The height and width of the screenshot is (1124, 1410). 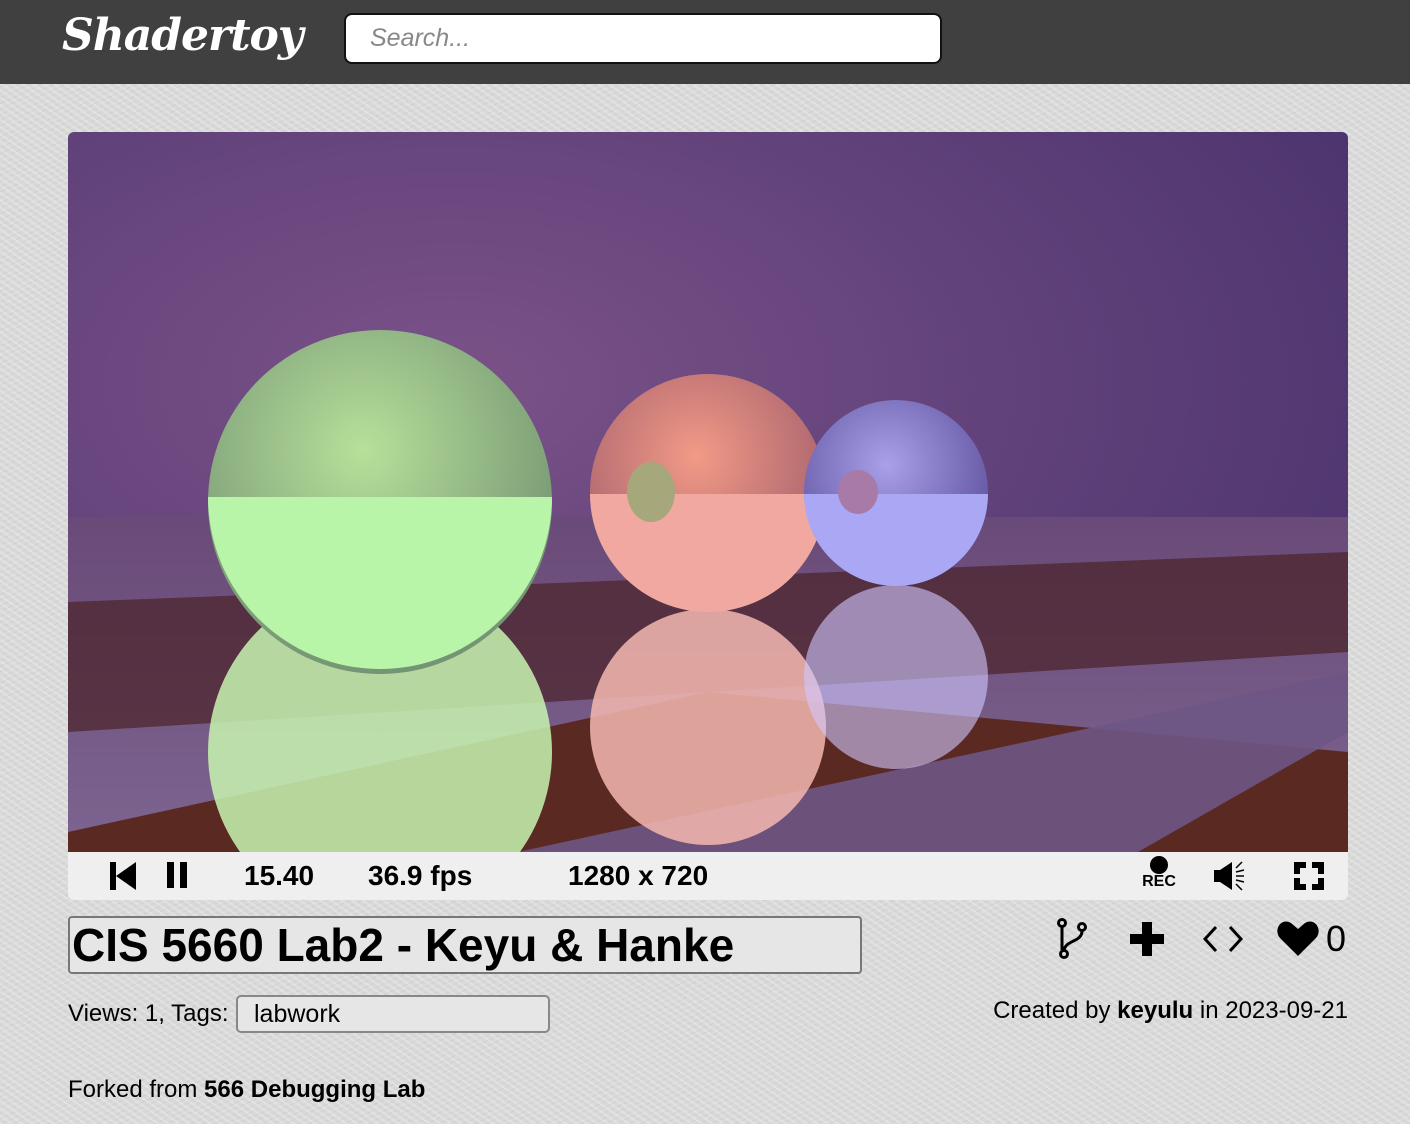 I want to click on rec-label: REC, so click(x=1159, y=881).